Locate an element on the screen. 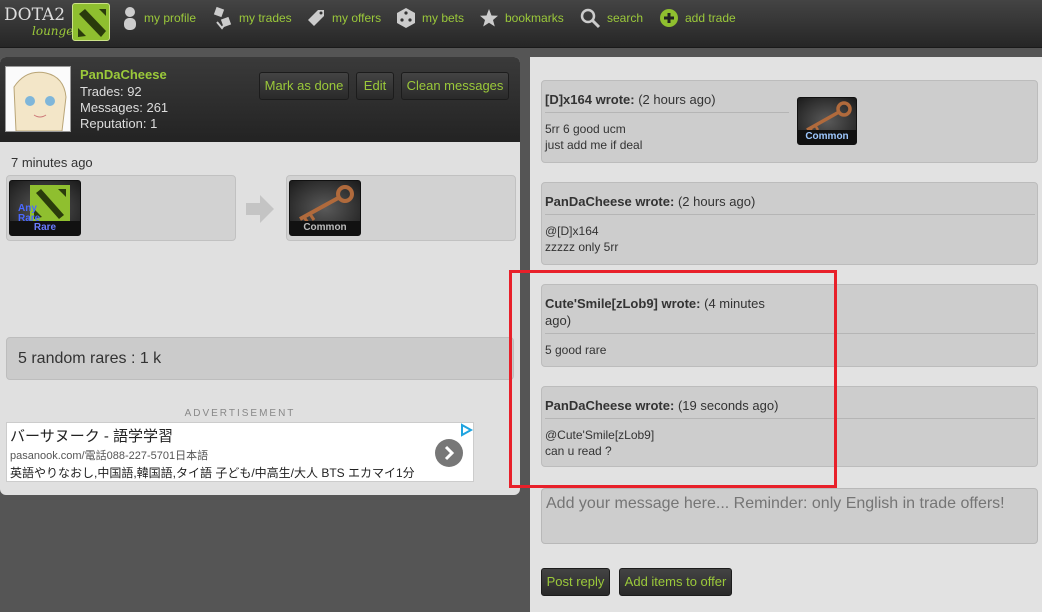 This screenshot has height=612, width=1042. nav-my-bets: my bets is located at coordinates (430, 18).